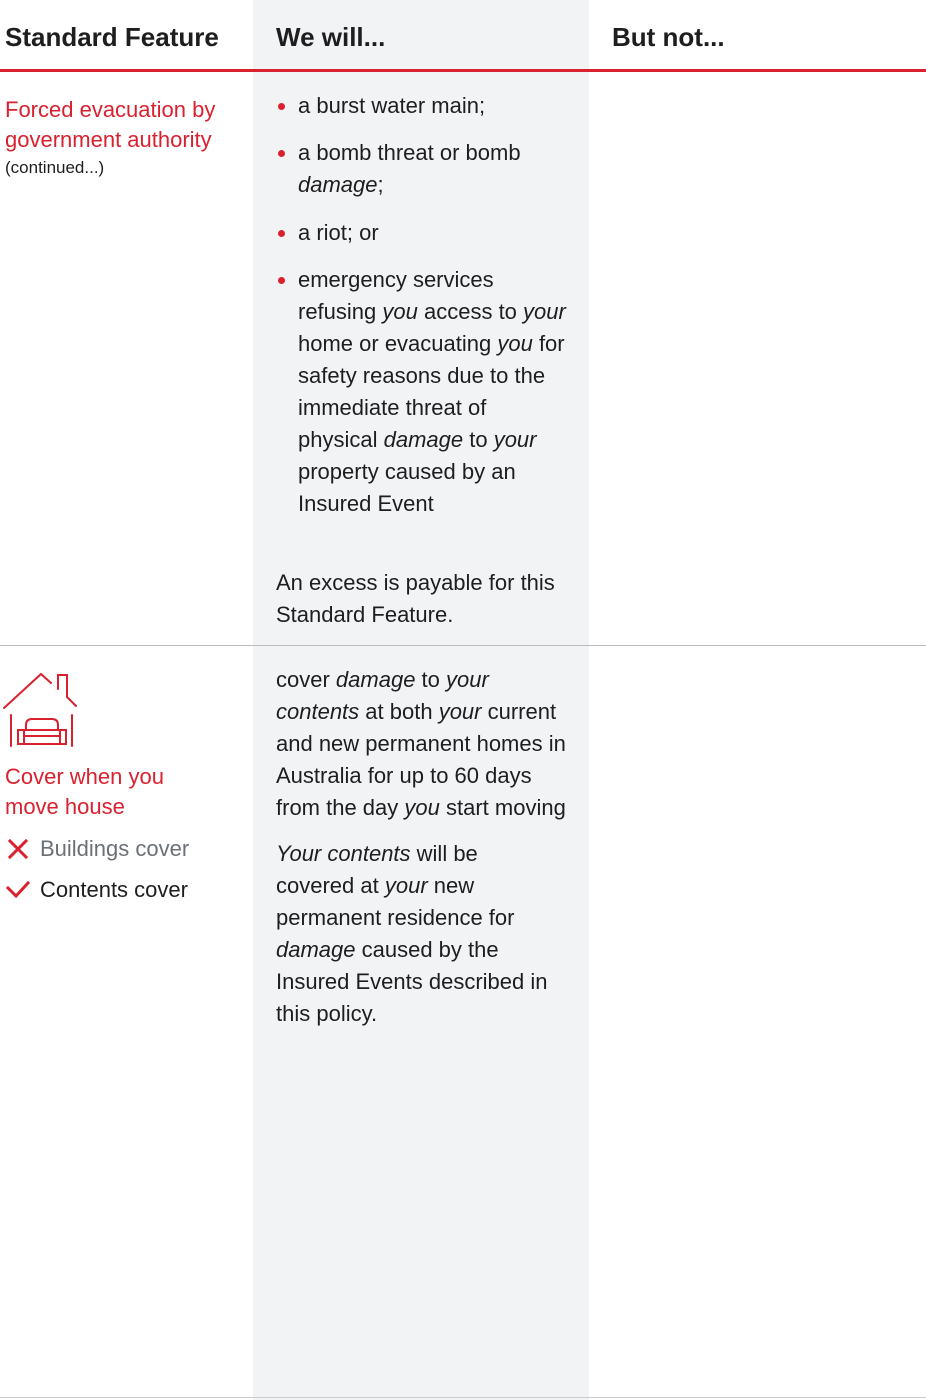  Describe the element at coordinates (115, 848) in the screenshot. I see `buildings-cover-label: Buildings cover` at that location.